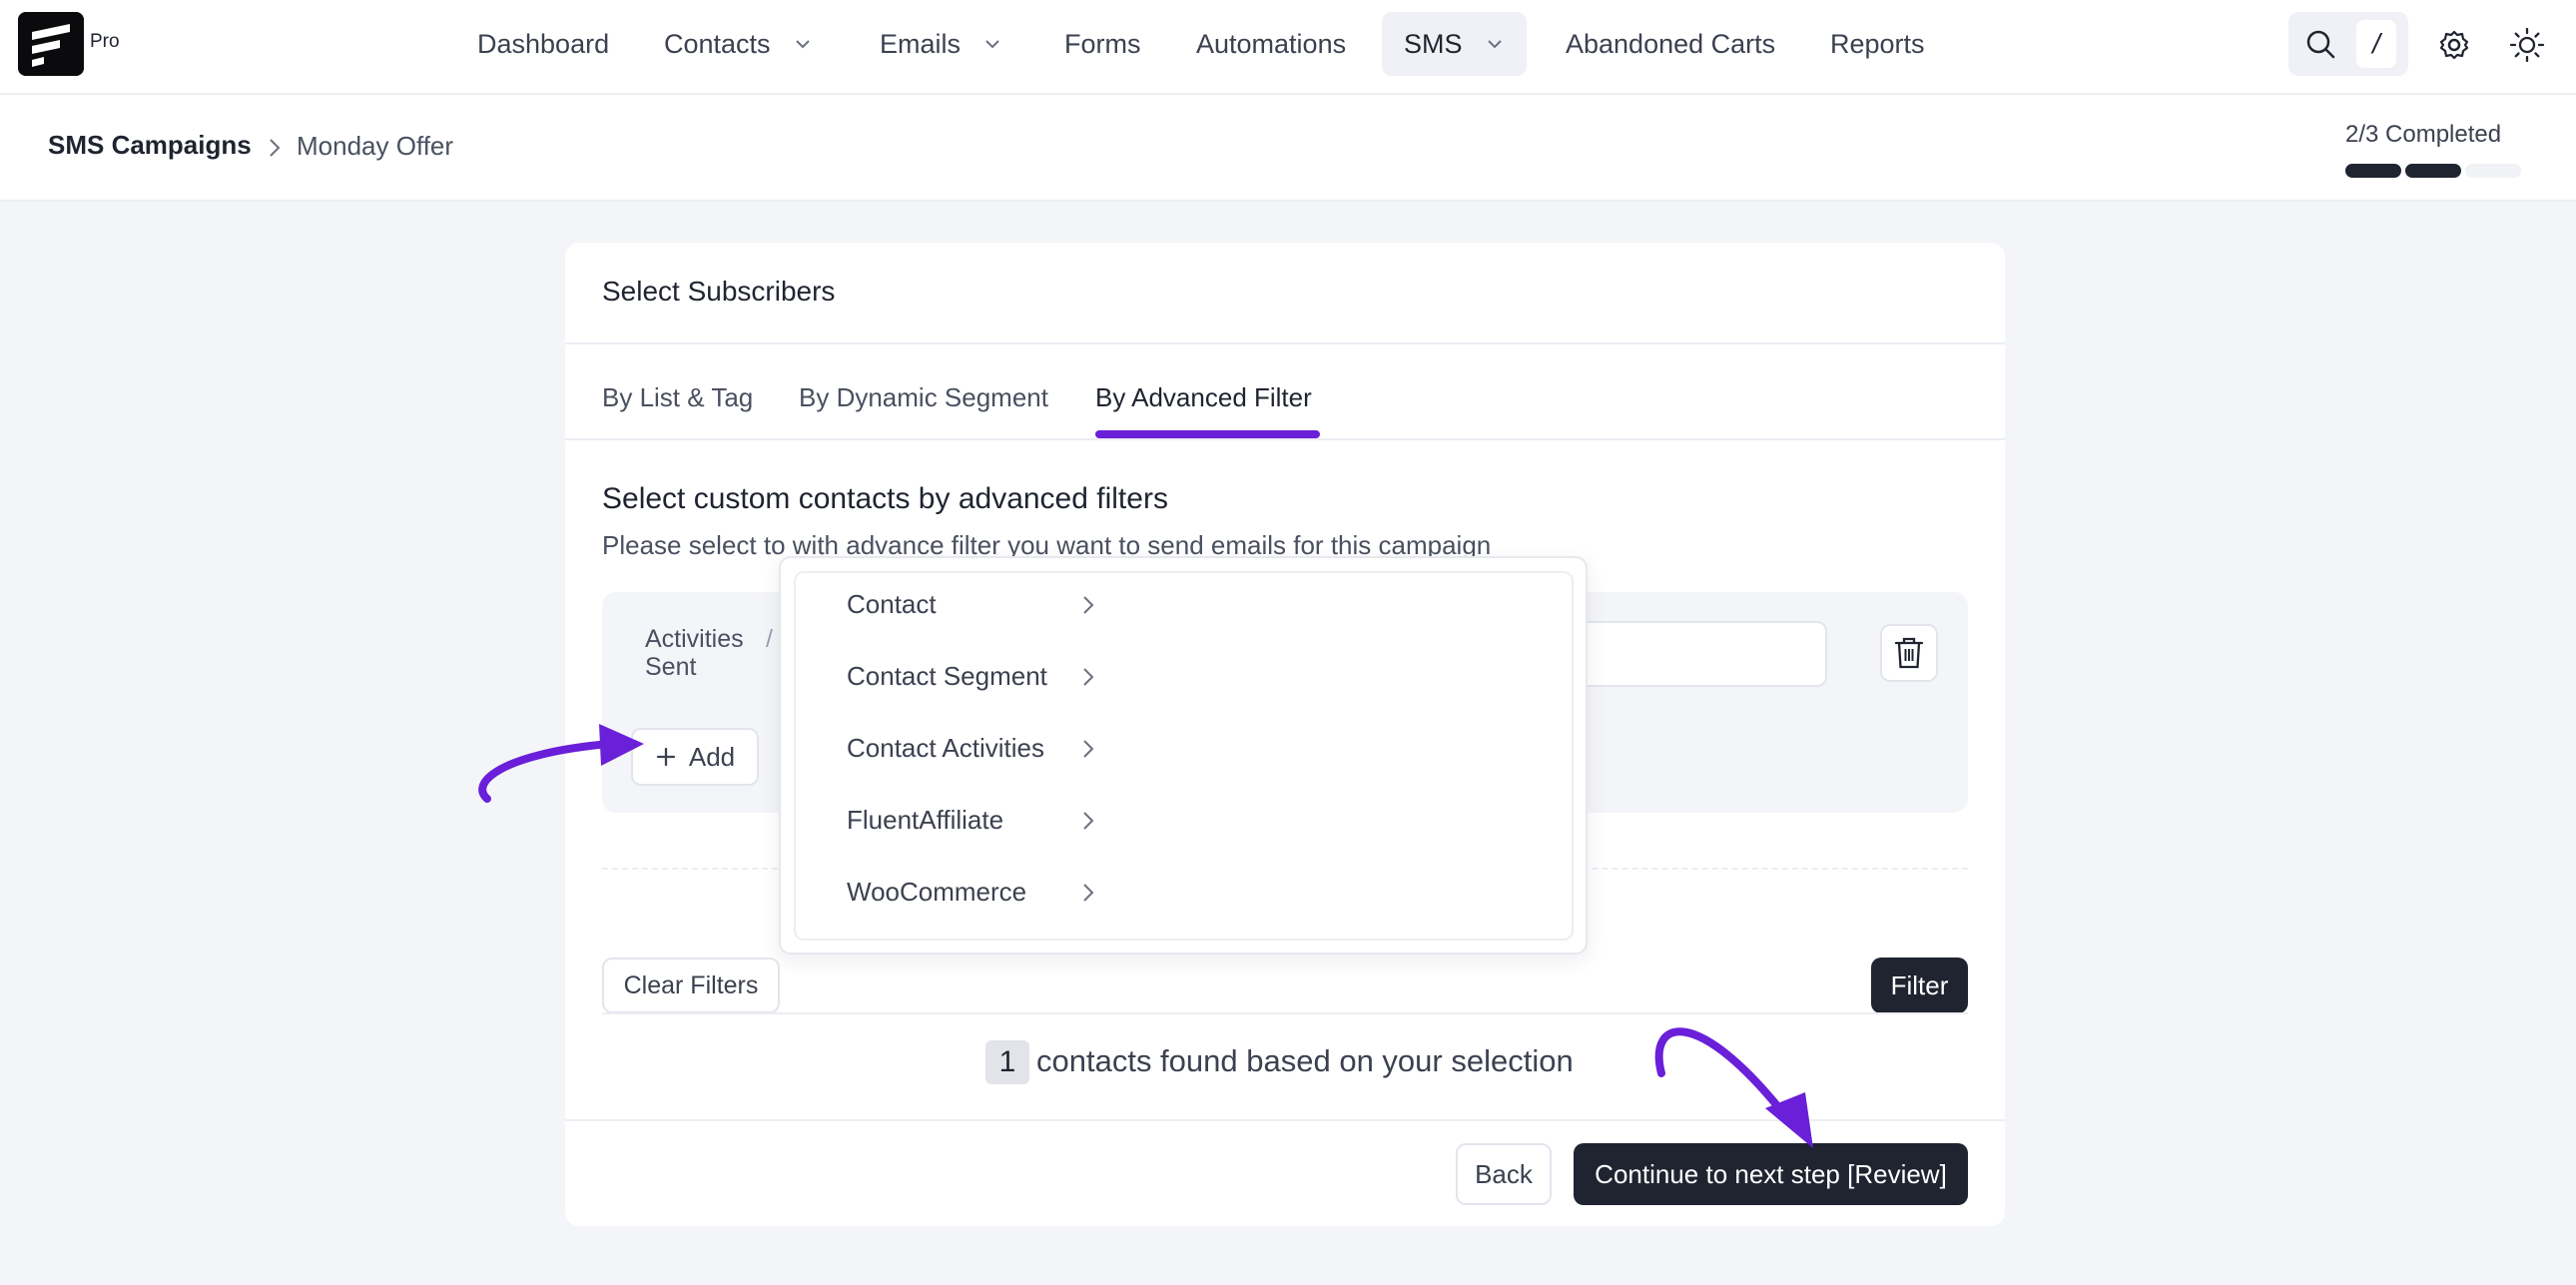  Describe the element at coordinates (51, 44) in the screenshot. I see `fluentcrm-logo` at that location.